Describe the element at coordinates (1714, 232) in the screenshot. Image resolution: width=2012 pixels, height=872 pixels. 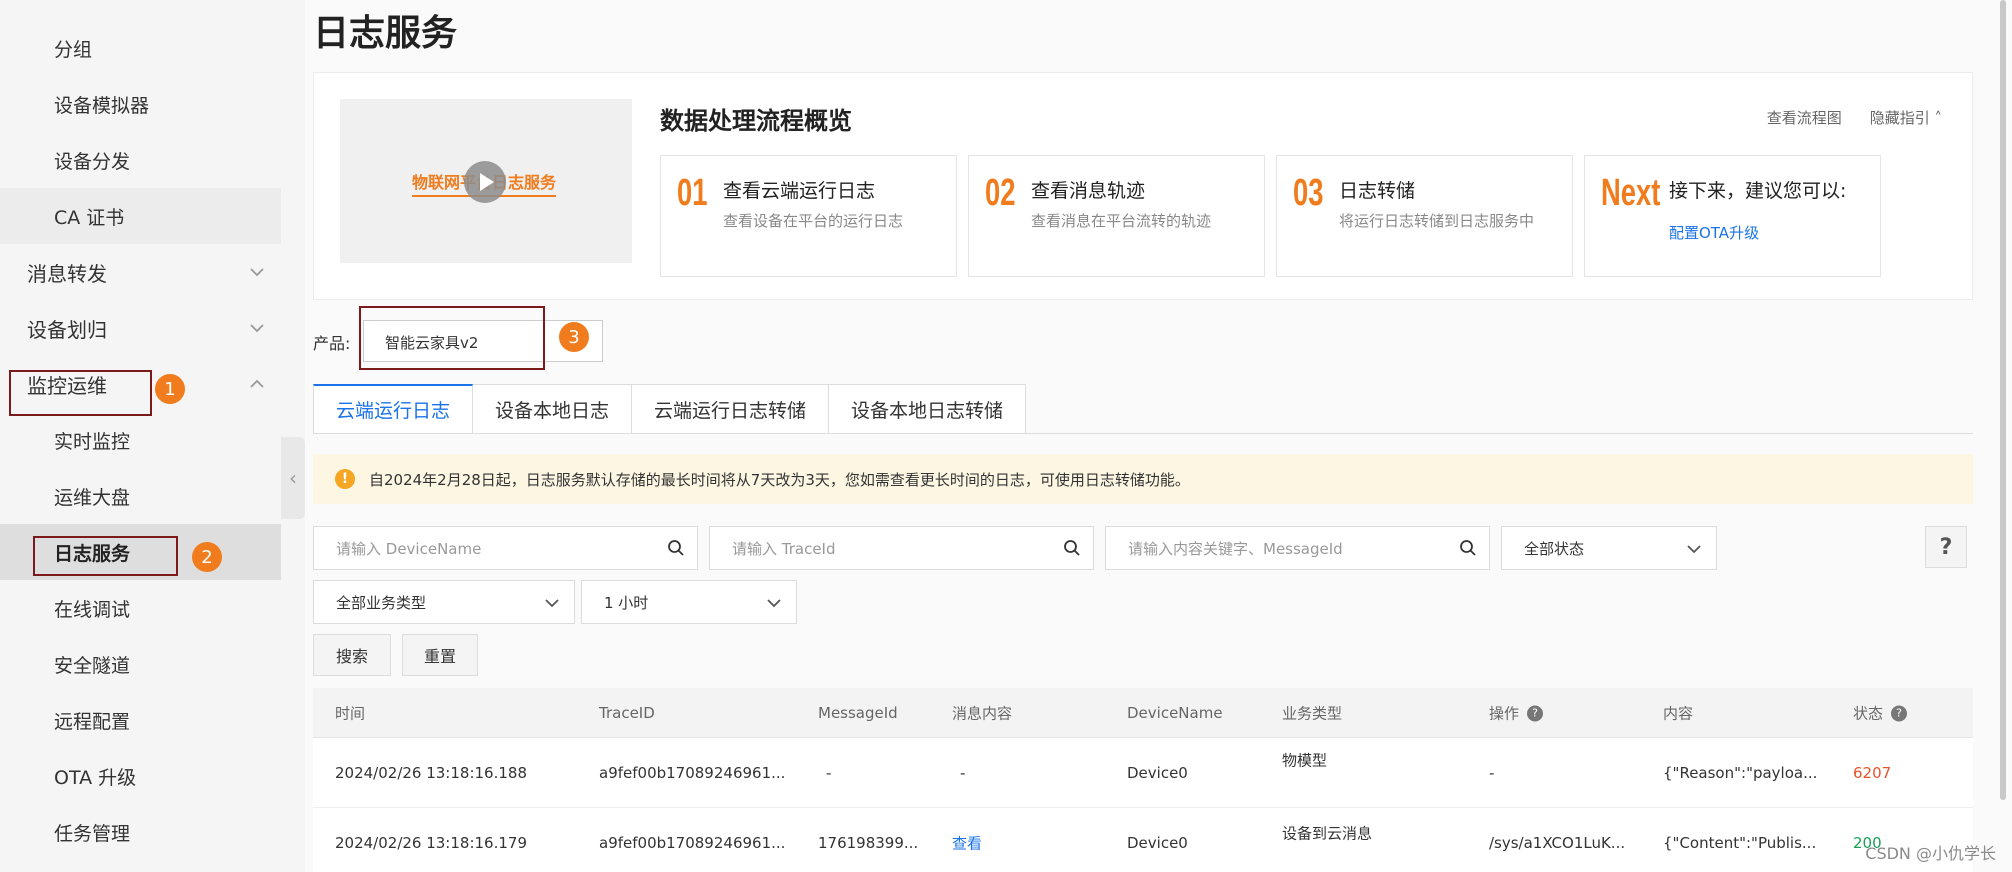
I see `configure-ota-link: 配置OTA升级` at that location.